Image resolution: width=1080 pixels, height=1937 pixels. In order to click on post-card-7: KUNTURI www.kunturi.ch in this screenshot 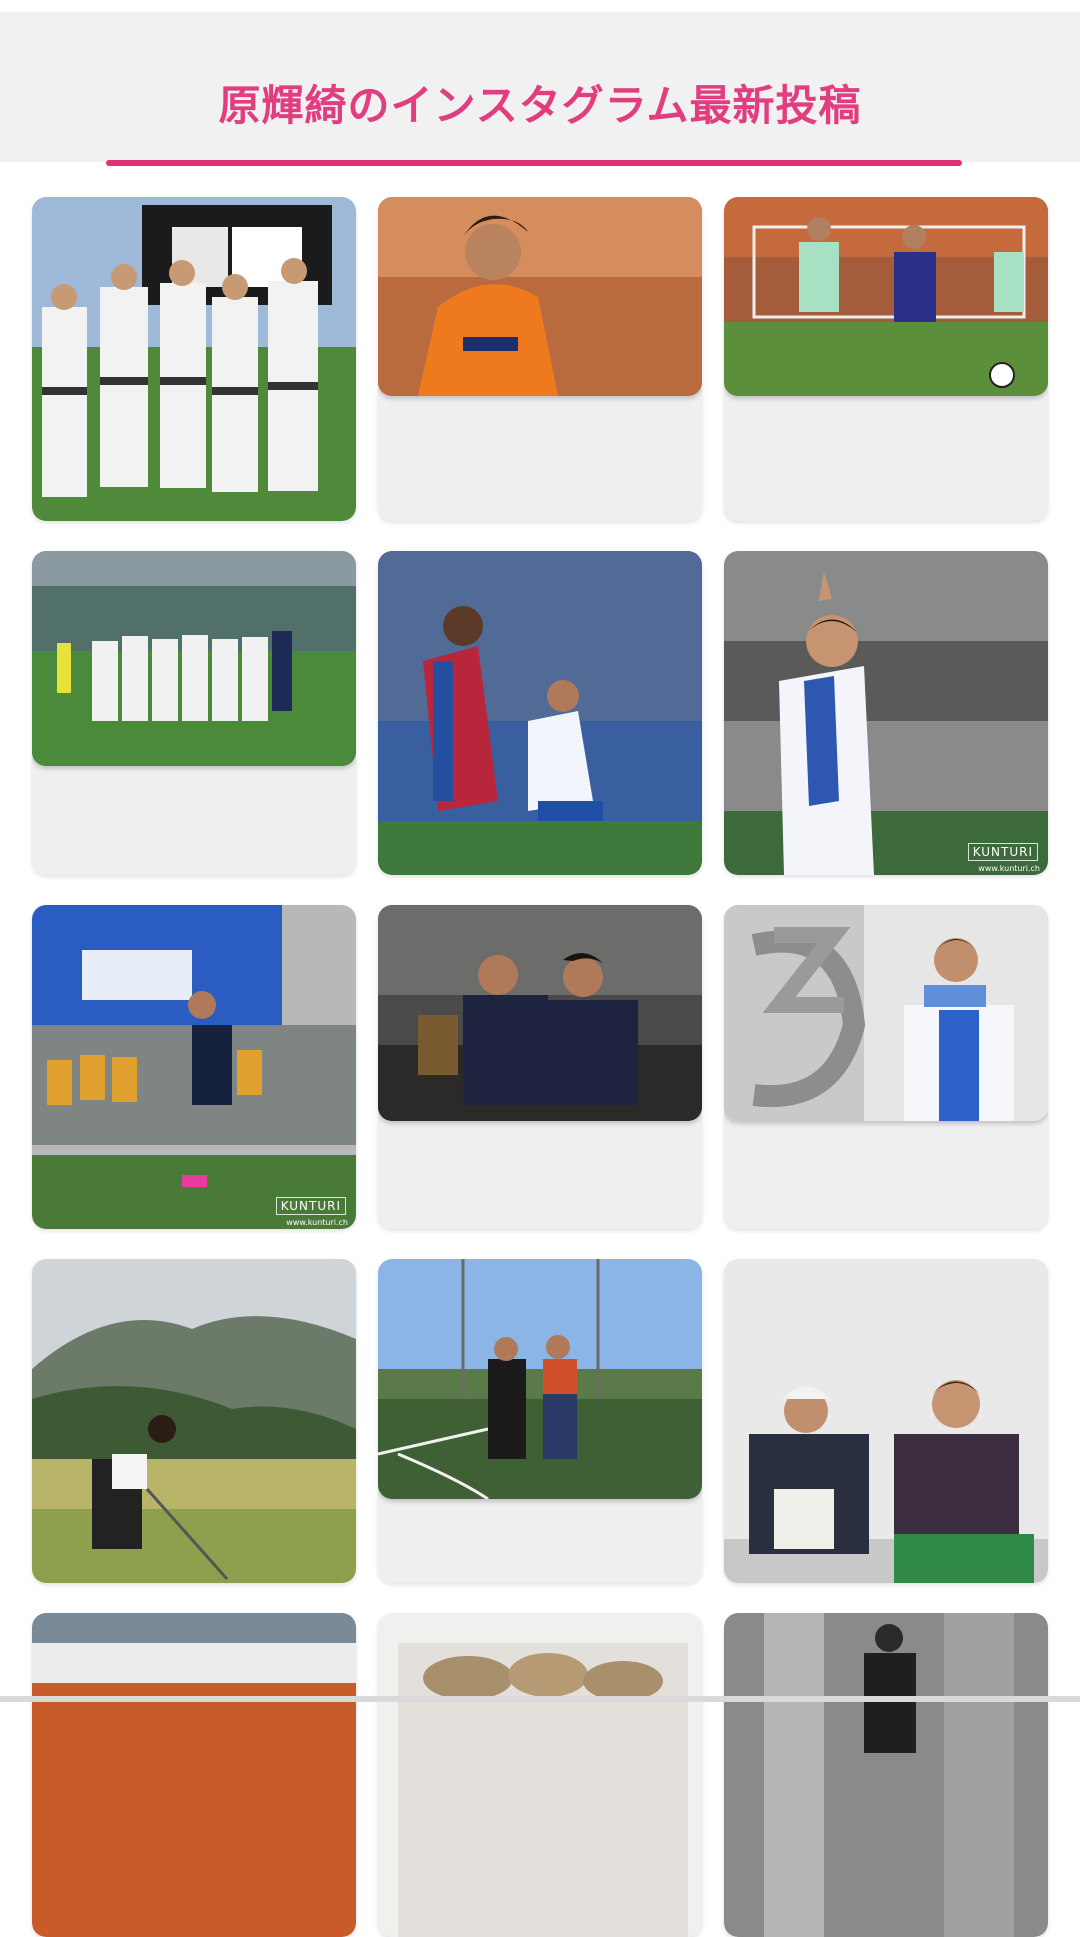, I will do `click(194, 1067)`.